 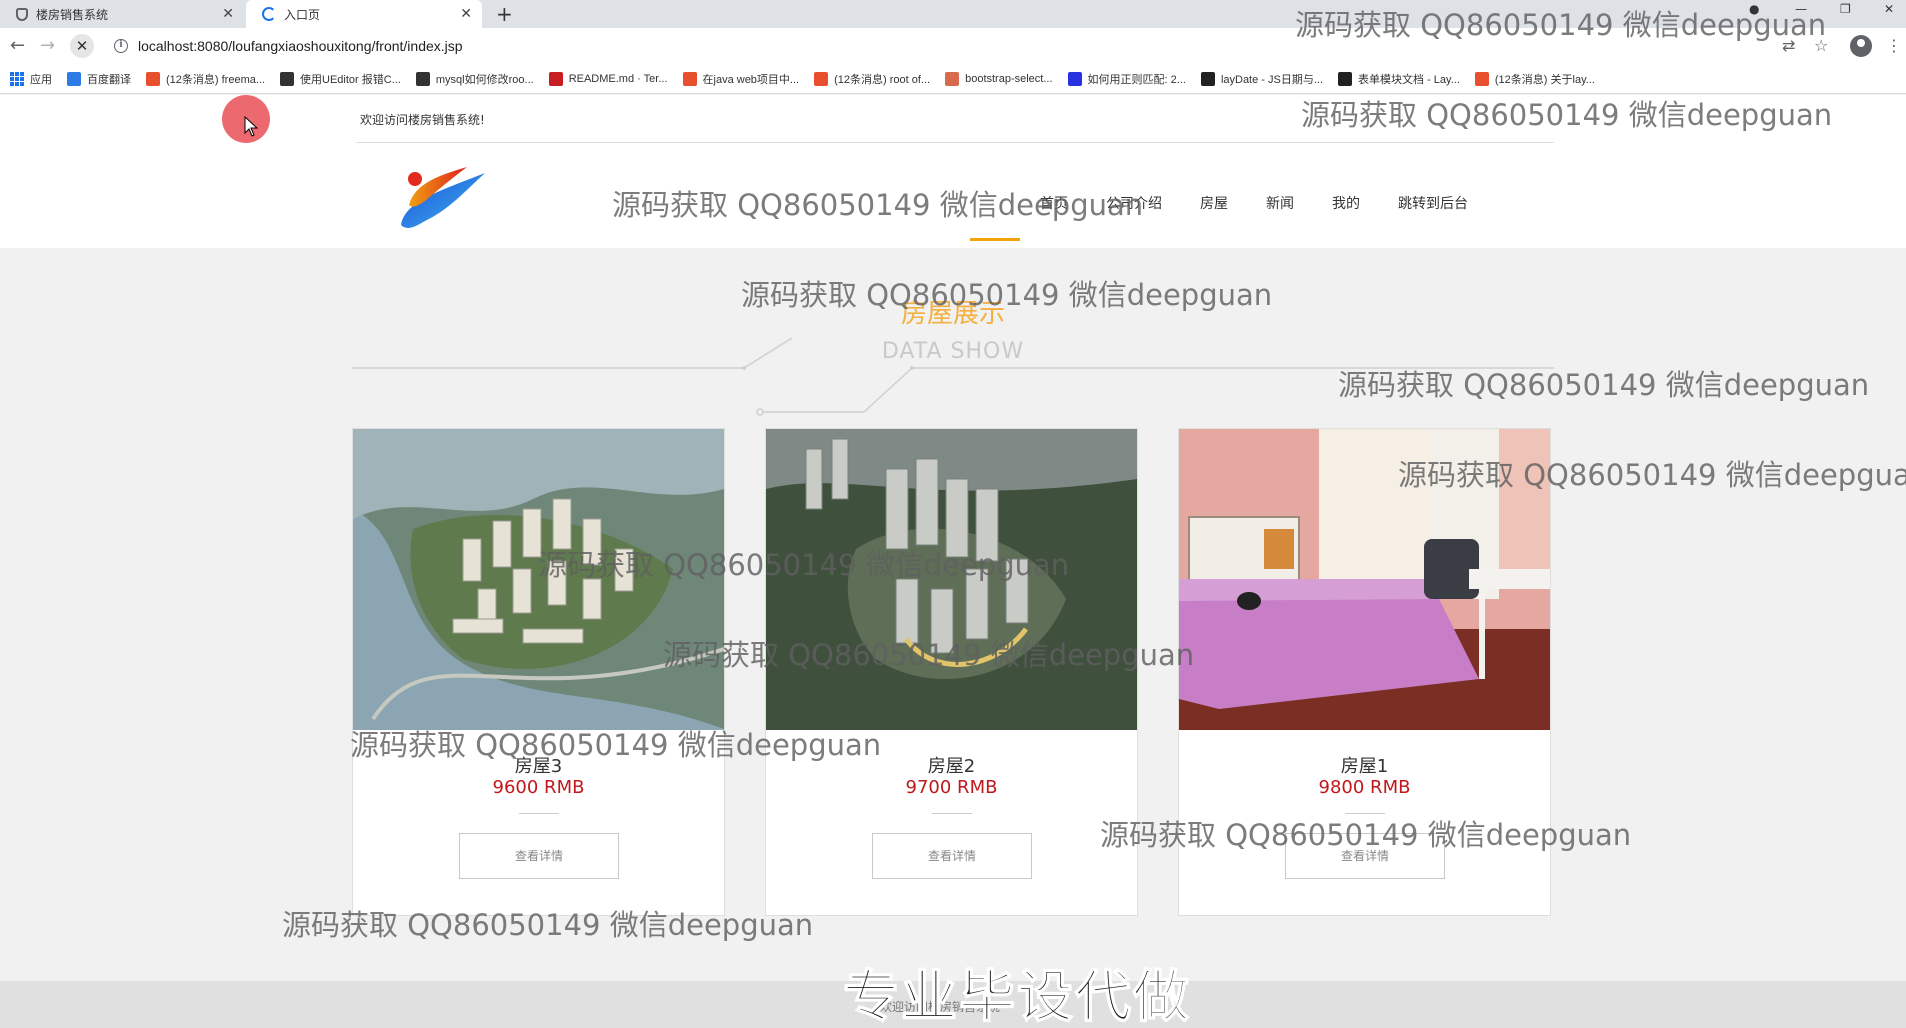 I want to click on browser-tab: 楼房销售系统 ✕, so click(x=122, y=14).